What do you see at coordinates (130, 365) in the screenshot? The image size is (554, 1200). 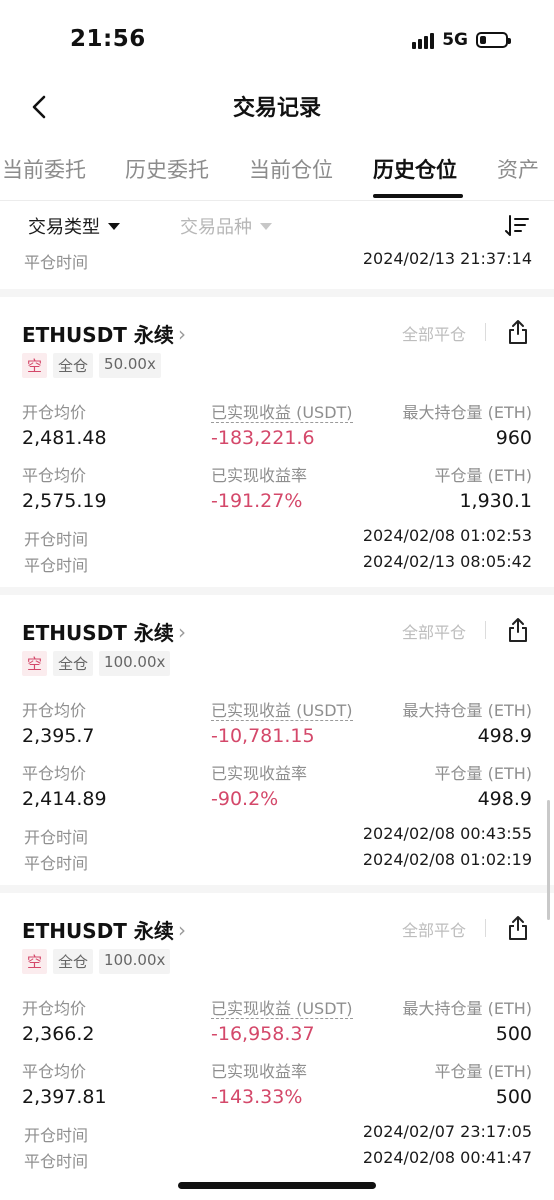 I see `leverage-badge: 50.00x` at bounding box center [130, 365].